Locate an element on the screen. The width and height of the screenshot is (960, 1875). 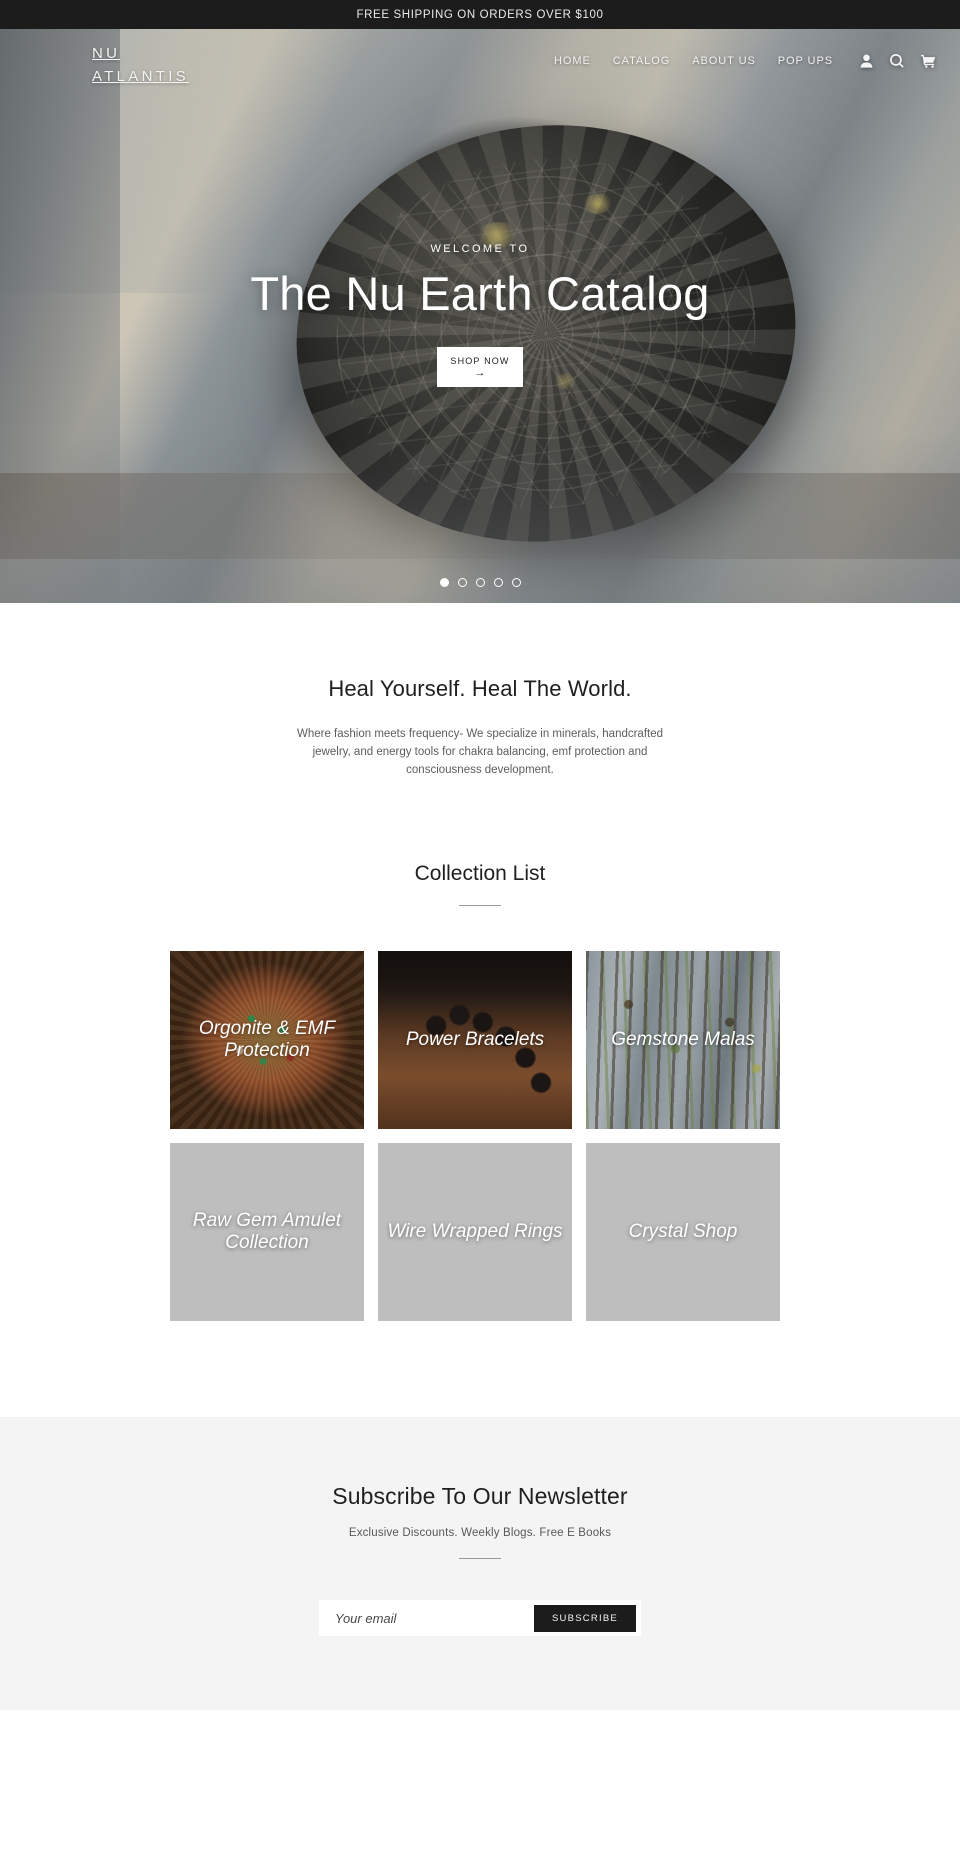
nav-item-catalog: CATALOG is located at coordinates (641, 61).